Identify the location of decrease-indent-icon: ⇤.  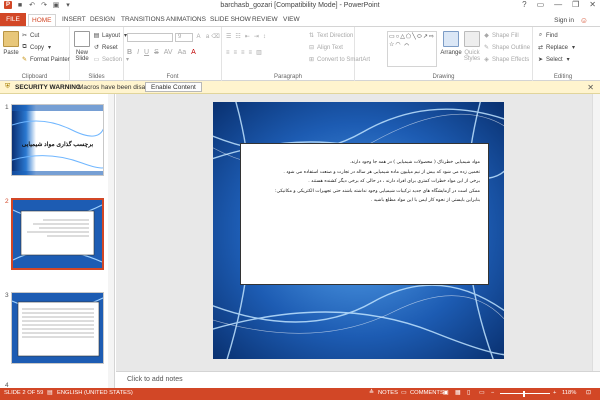
(247, 36).